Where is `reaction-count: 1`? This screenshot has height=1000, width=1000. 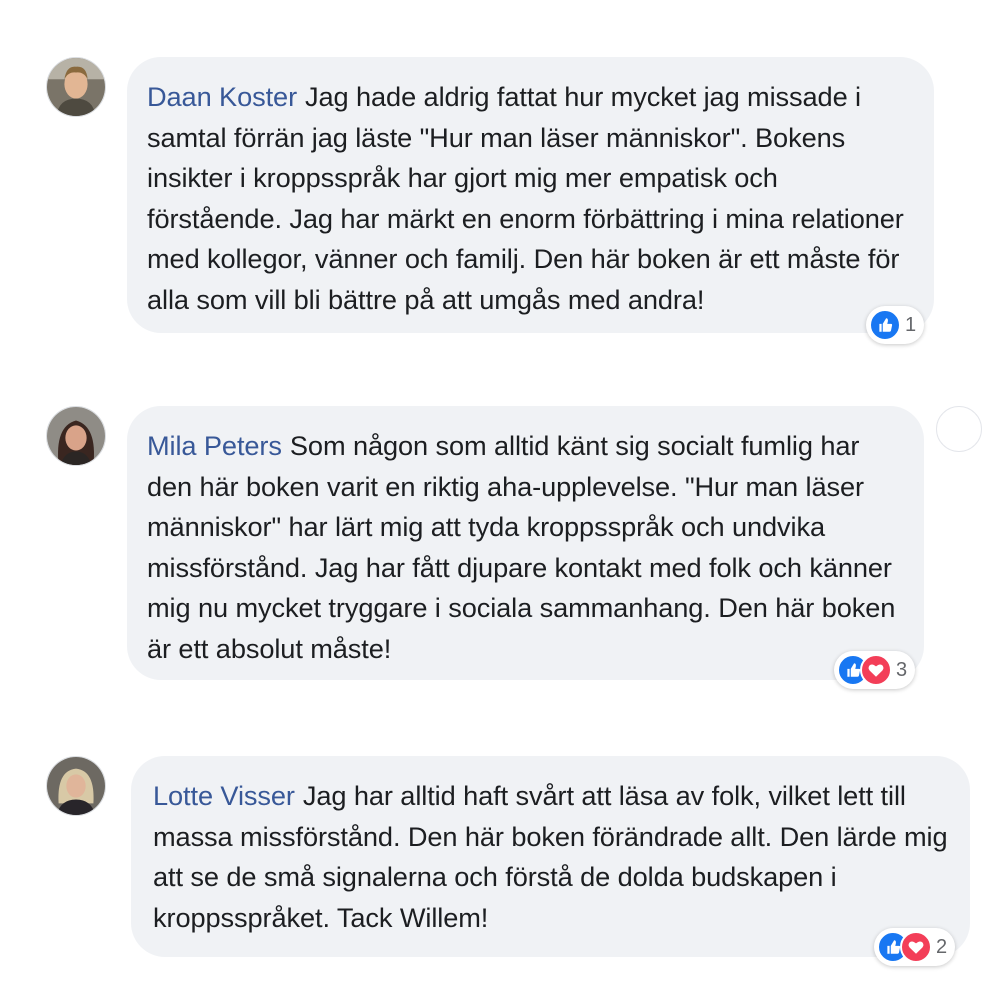 reaction-count: 1 is located at coordinates (911, 324).